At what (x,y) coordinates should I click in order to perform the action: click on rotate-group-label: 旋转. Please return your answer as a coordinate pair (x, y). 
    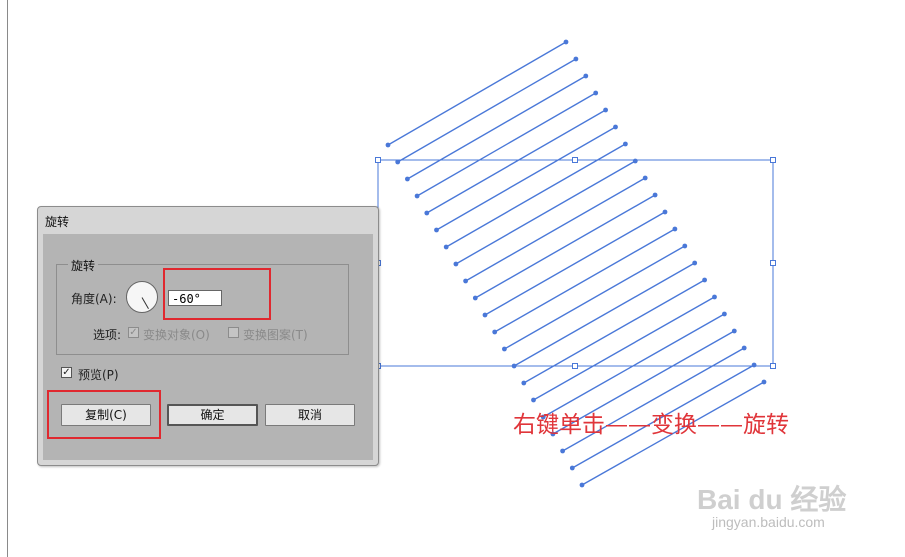
    Looking at the image, I should click on (83, 265).